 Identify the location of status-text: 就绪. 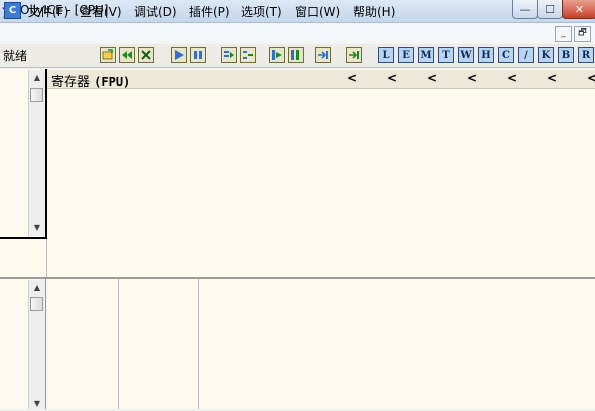
(15, 56).